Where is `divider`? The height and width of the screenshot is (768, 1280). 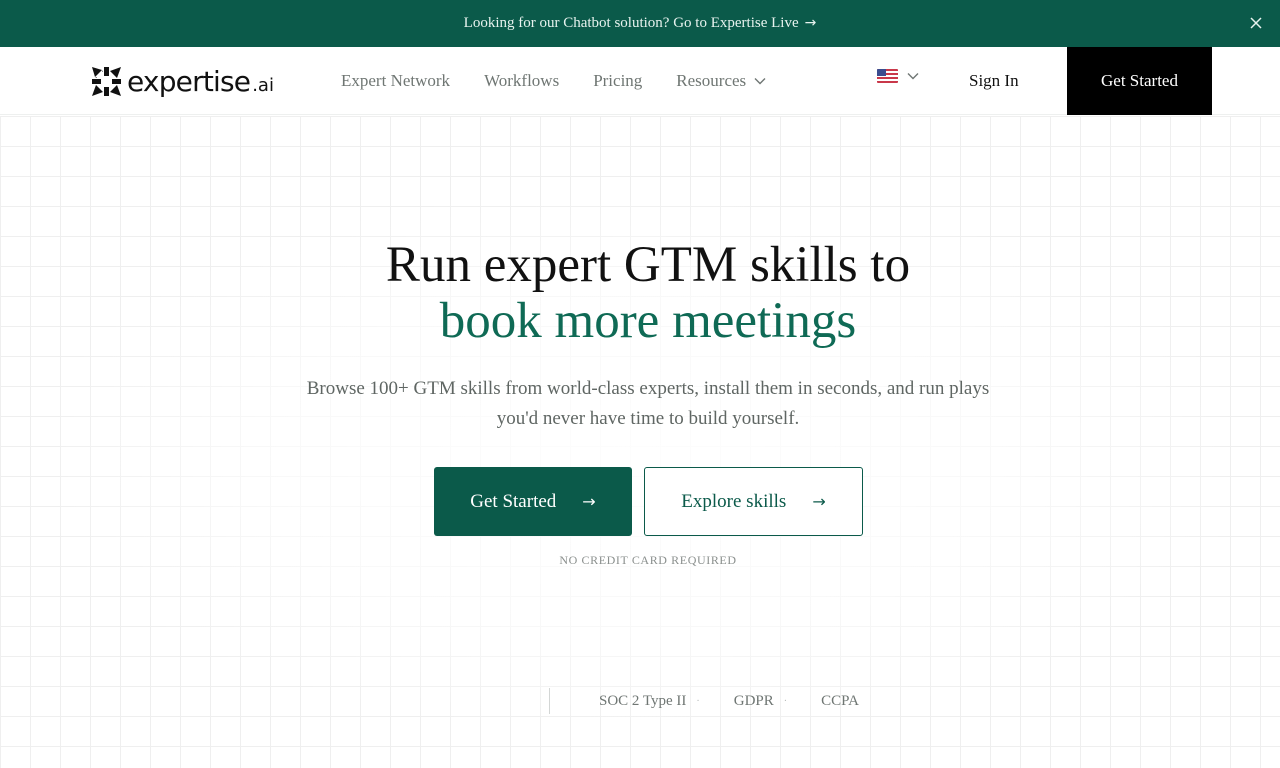 divider is located at coordinates (549, 701).